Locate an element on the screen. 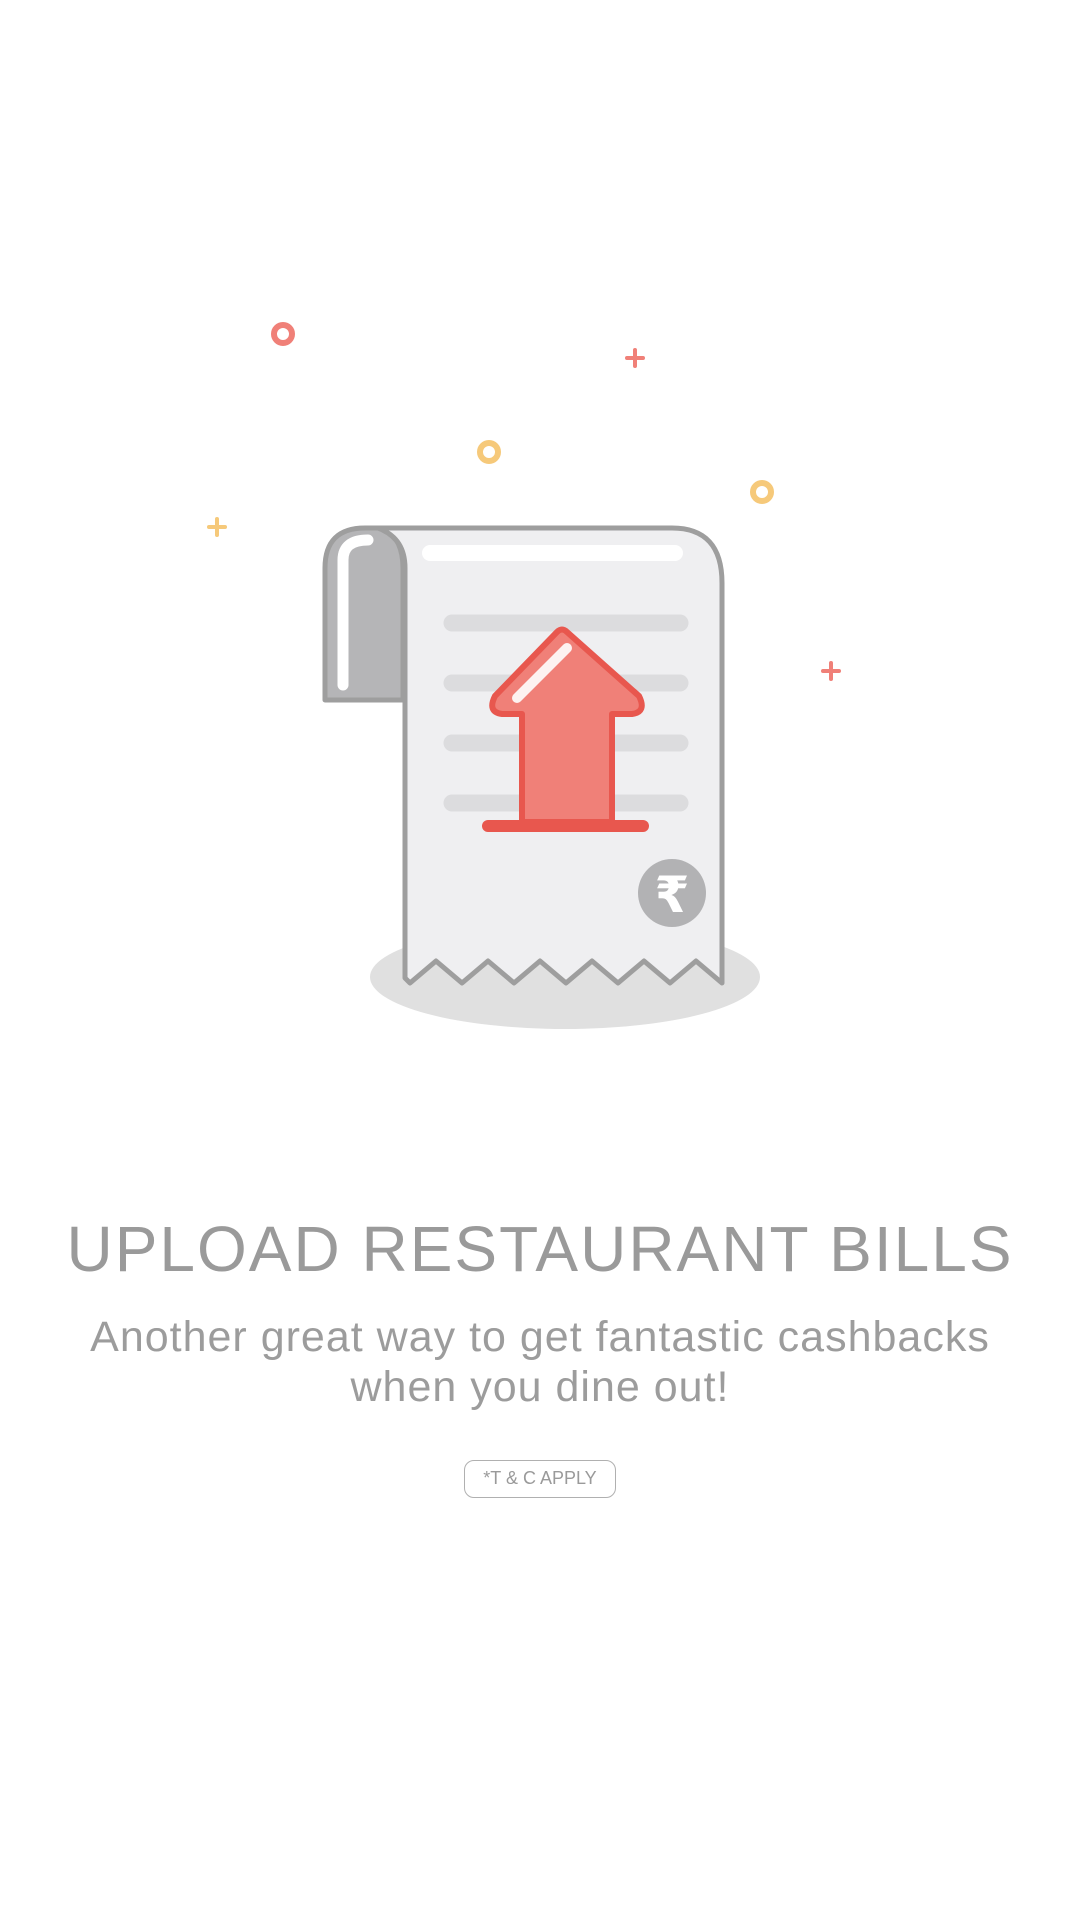 The height and width of the screenshot is (1920, 1080). terms-and-conditions-button: *T & C APPLY is located at coordinates (540, 1479).